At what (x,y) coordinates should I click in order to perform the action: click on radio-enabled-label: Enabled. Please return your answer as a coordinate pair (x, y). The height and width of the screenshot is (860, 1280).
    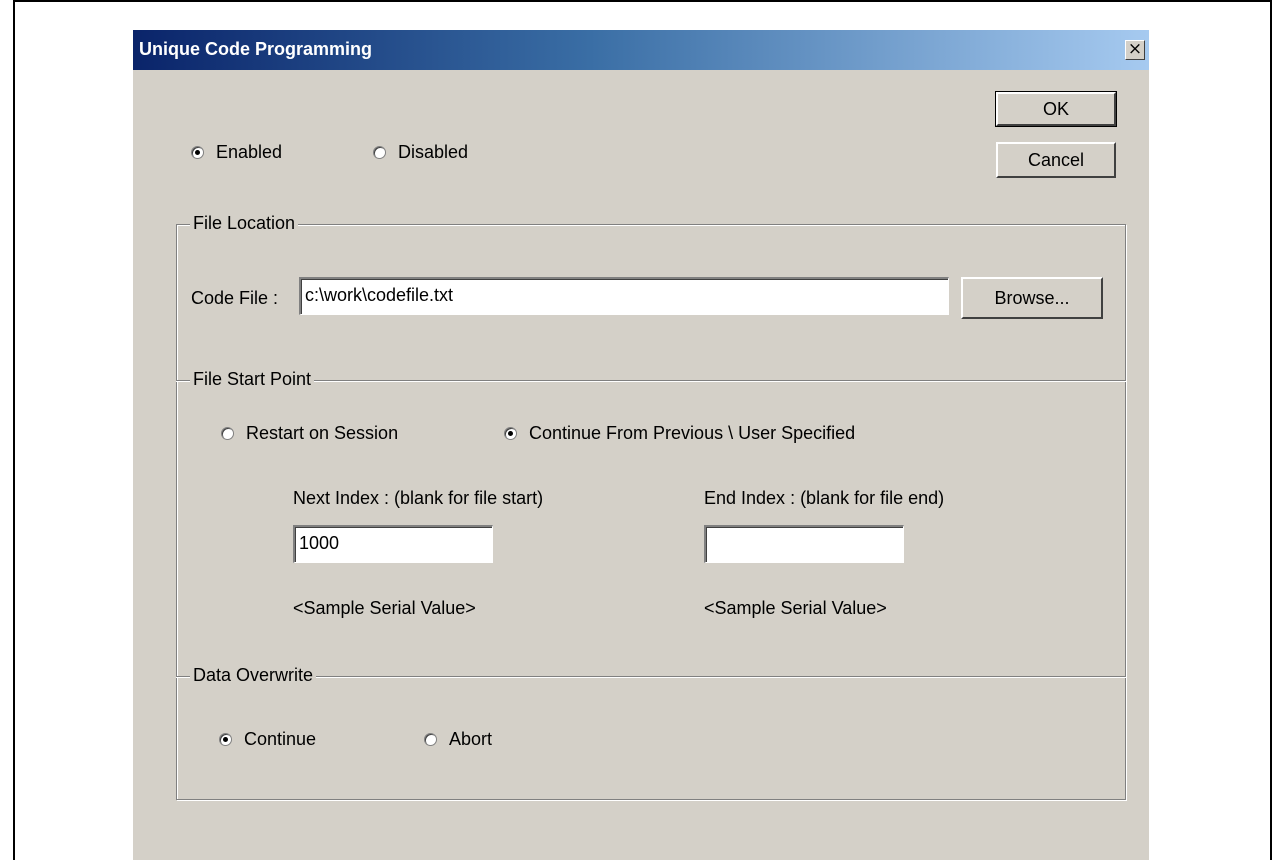
    Looking at the image, I should click on (249, 152).